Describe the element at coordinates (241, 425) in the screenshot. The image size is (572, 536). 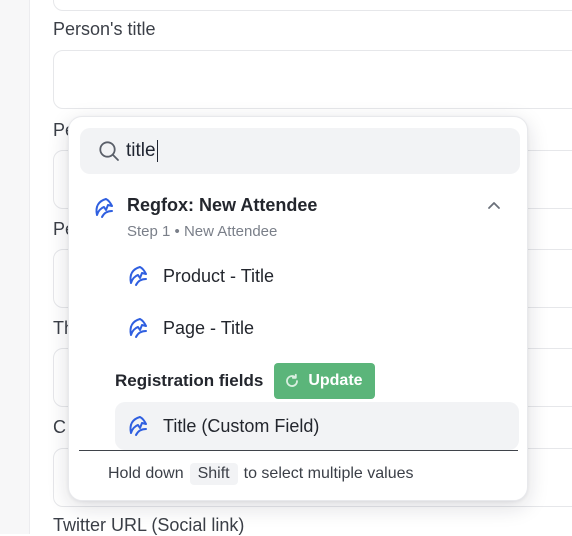
I see `option-label: Title (Custom Field)` at that location.